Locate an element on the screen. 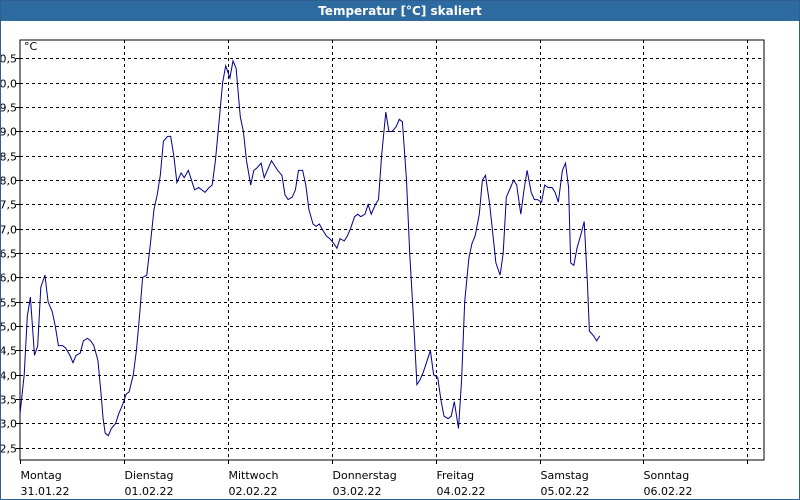 Image resolution: width=800 pixels, height=500 pixels. y-tick-label: 6,5 is located at coordinates (9, 254).